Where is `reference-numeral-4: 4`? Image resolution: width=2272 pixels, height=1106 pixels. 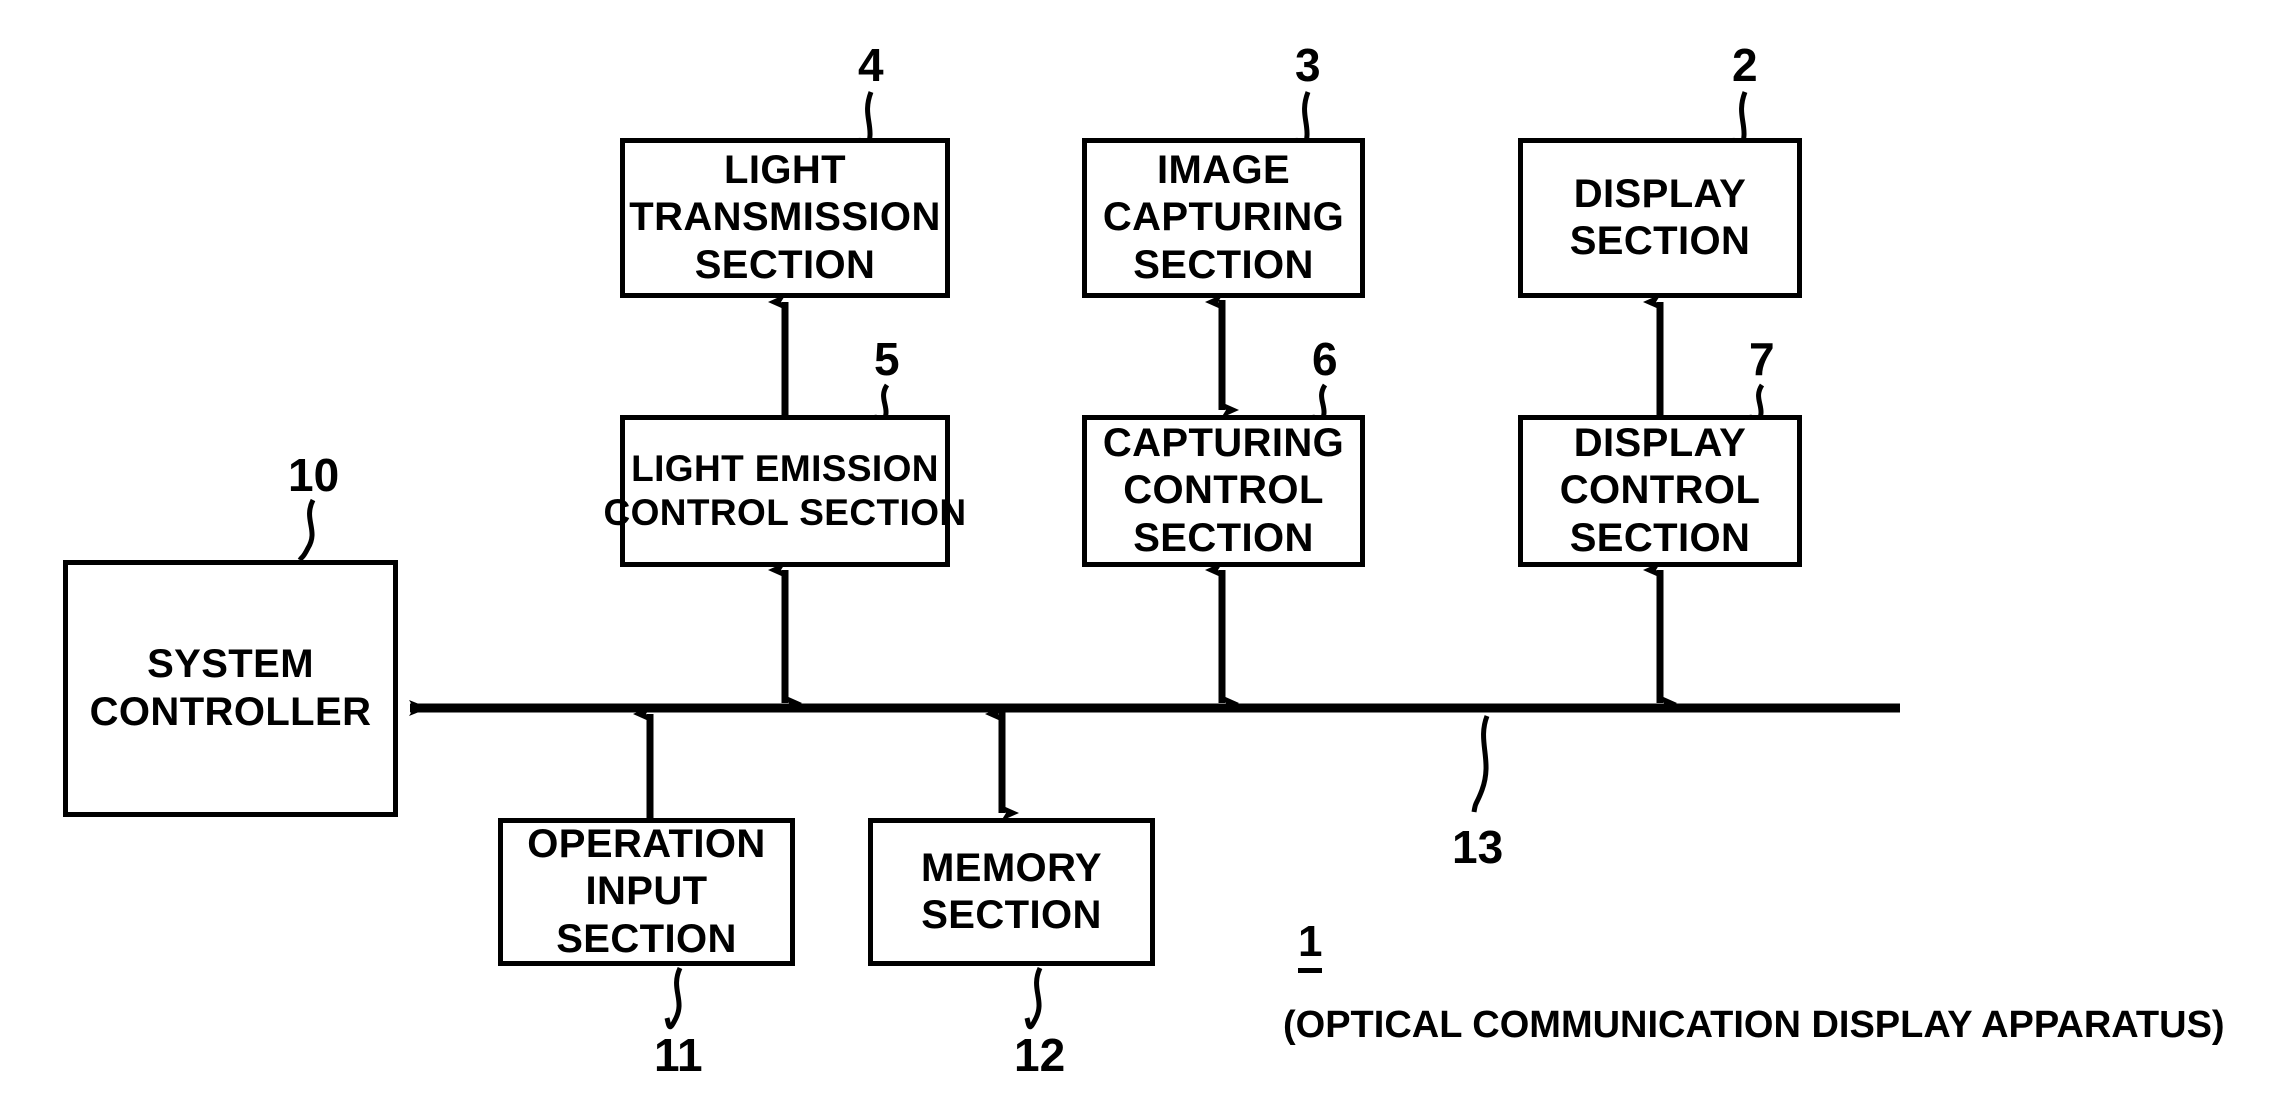
reference-numeral-4: 4 is located at coordinates (871, 65).